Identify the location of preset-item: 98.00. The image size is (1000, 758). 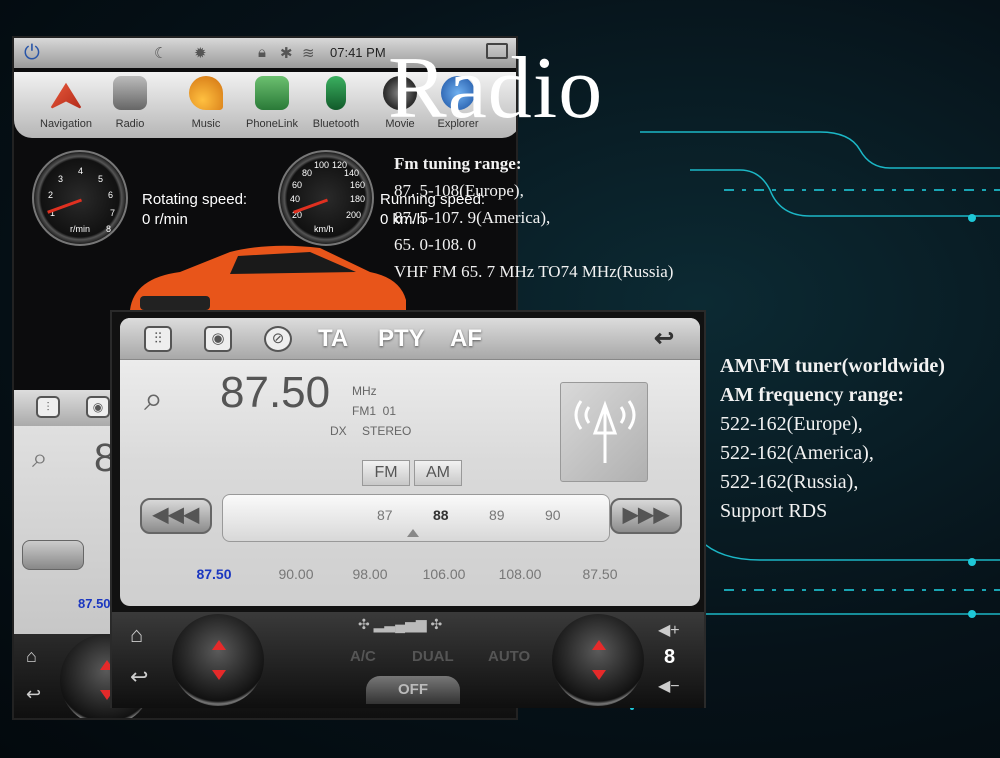
(370, 574).